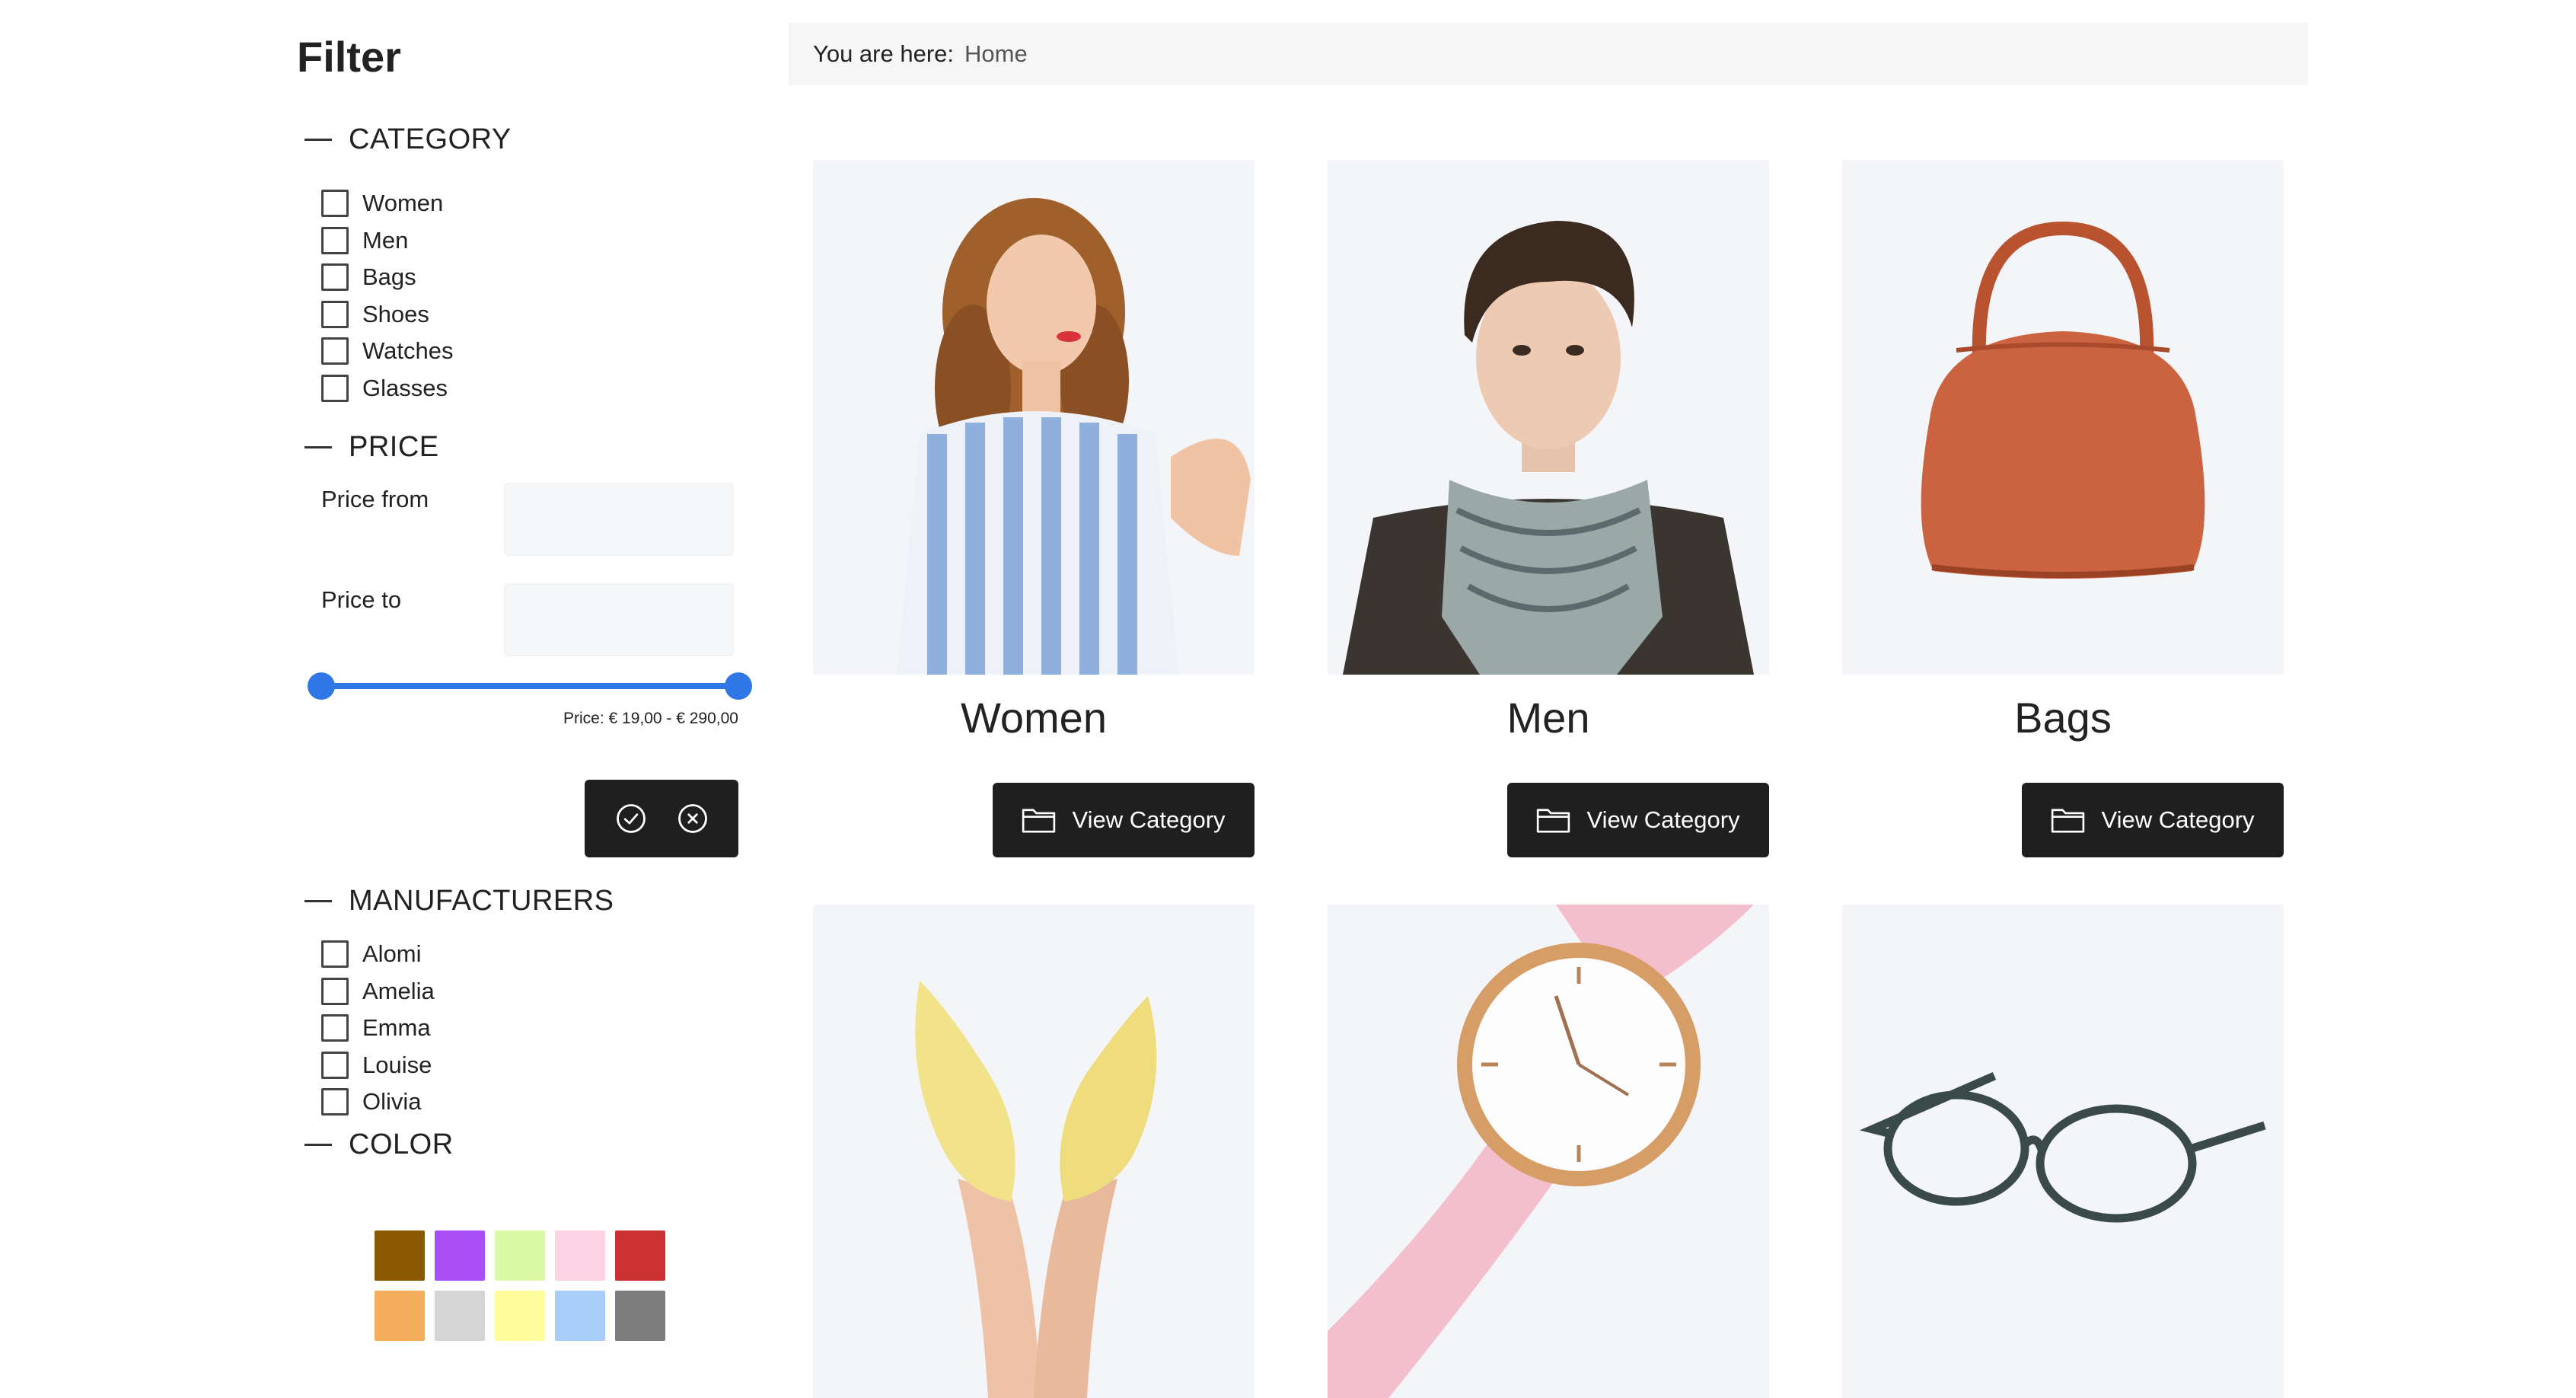 Image resolution: width=2576 pixels, height=1398 pixels. I want to click on manufacturer-option-louise: Louise, so click(378, 1065).